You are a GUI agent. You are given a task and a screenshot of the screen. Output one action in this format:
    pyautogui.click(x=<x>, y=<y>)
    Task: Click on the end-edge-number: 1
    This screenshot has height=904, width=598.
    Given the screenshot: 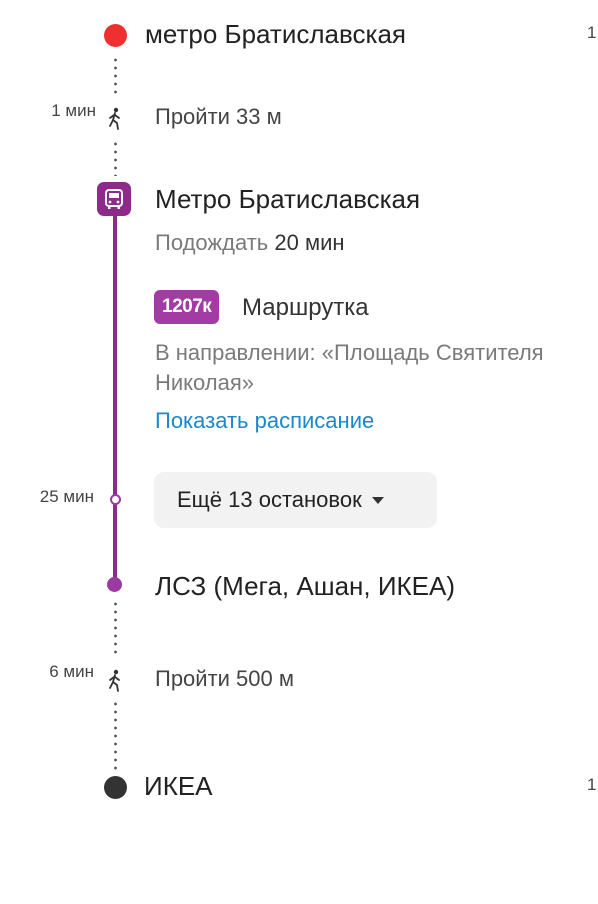 What is the action you would take?
    pyautogui.click(x=592, y=784)
    